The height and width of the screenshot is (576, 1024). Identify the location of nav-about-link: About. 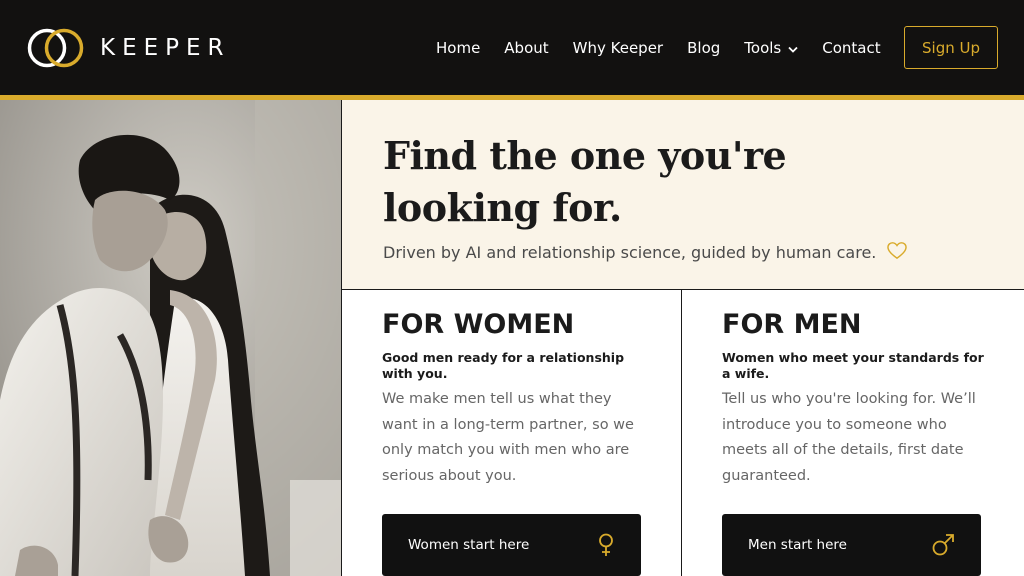
(526, 48).